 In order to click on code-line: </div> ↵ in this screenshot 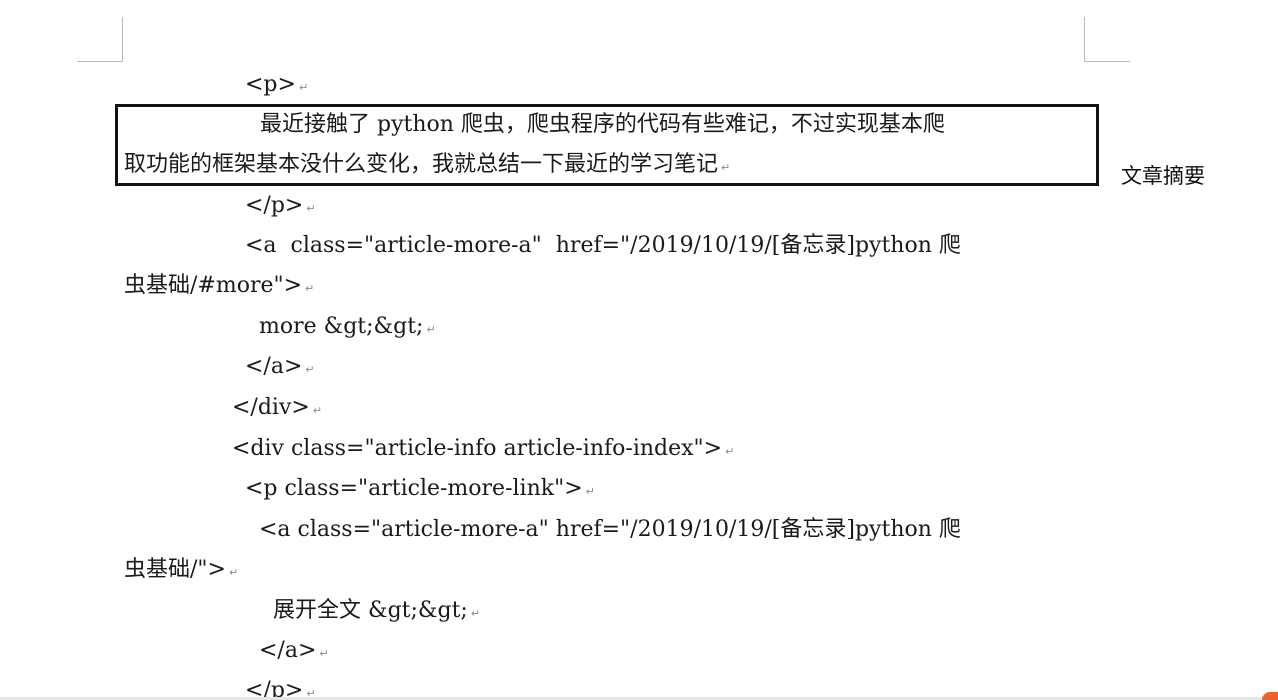, I will do `click(277, 409)`.